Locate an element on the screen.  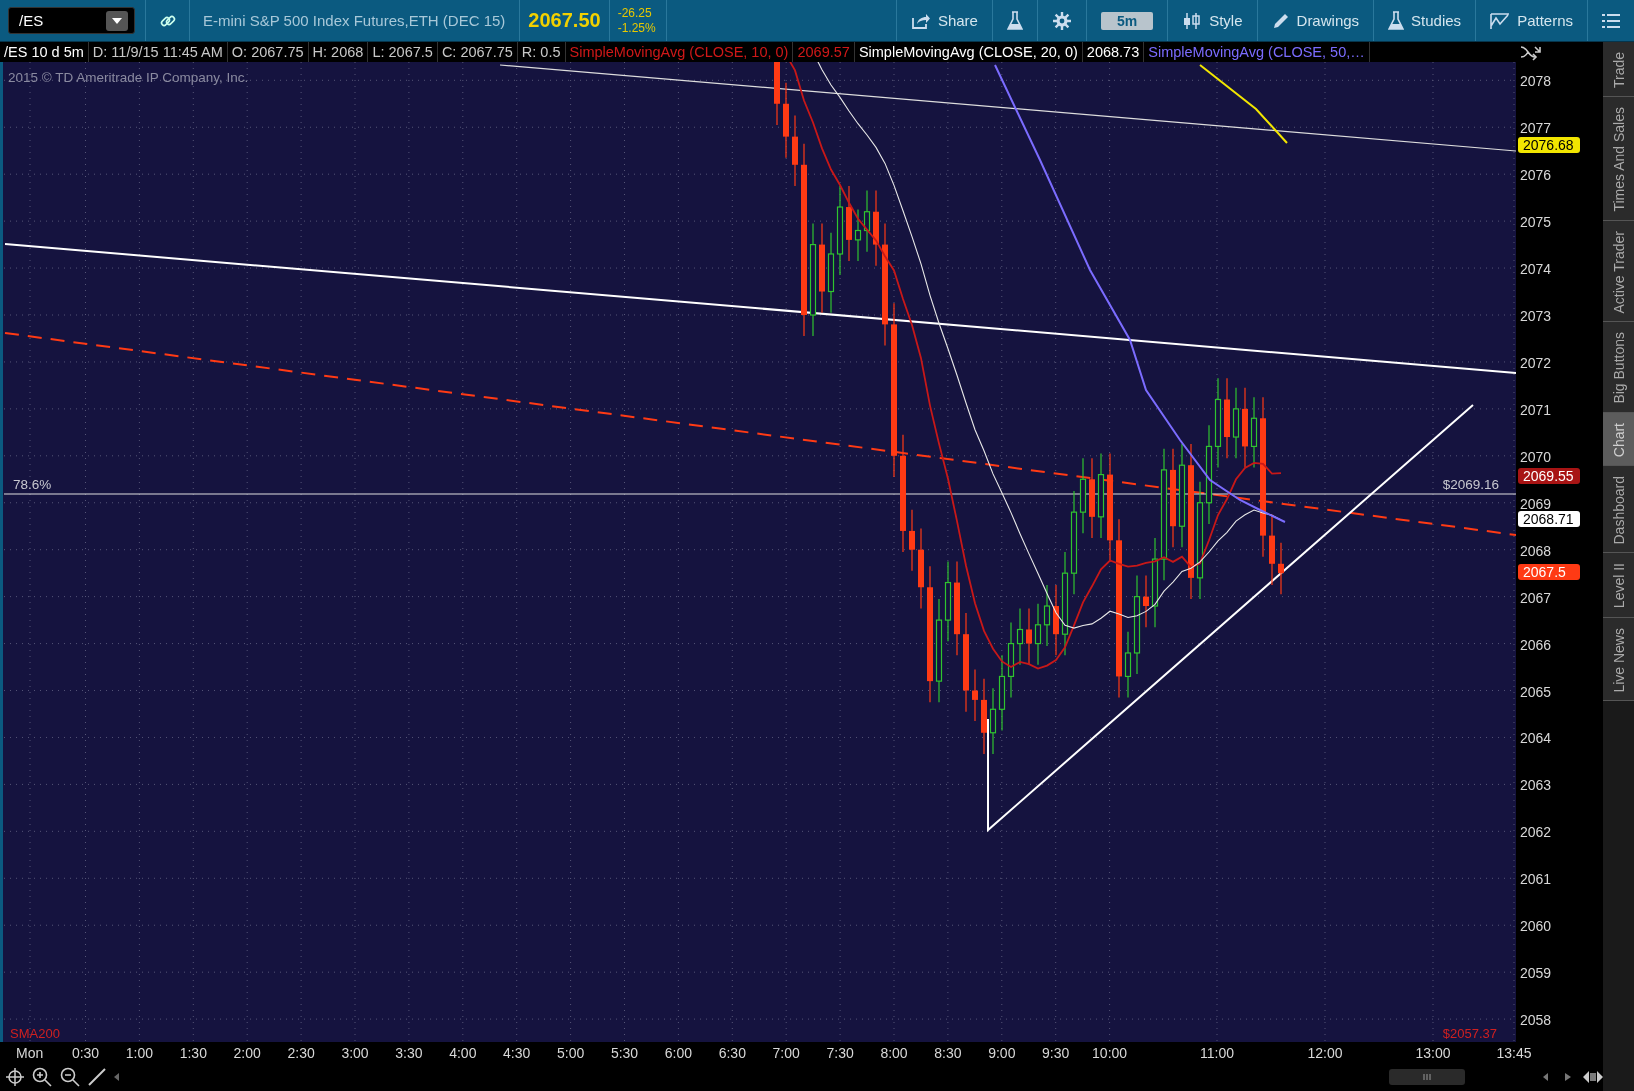
copyright-text: 2015 © TD Ameritrade IP Company, Inc. is located at coordinates (128, 77).